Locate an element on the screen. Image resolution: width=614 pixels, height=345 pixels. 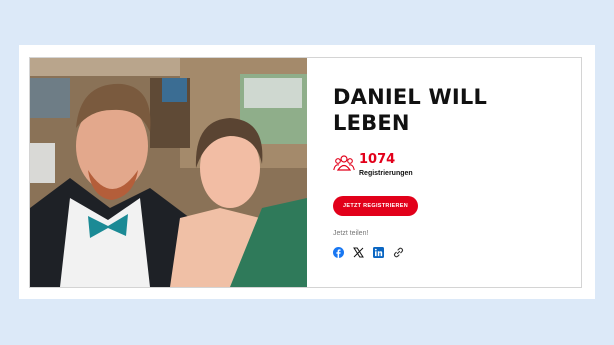
share-links is located at coordinates (452, 251).